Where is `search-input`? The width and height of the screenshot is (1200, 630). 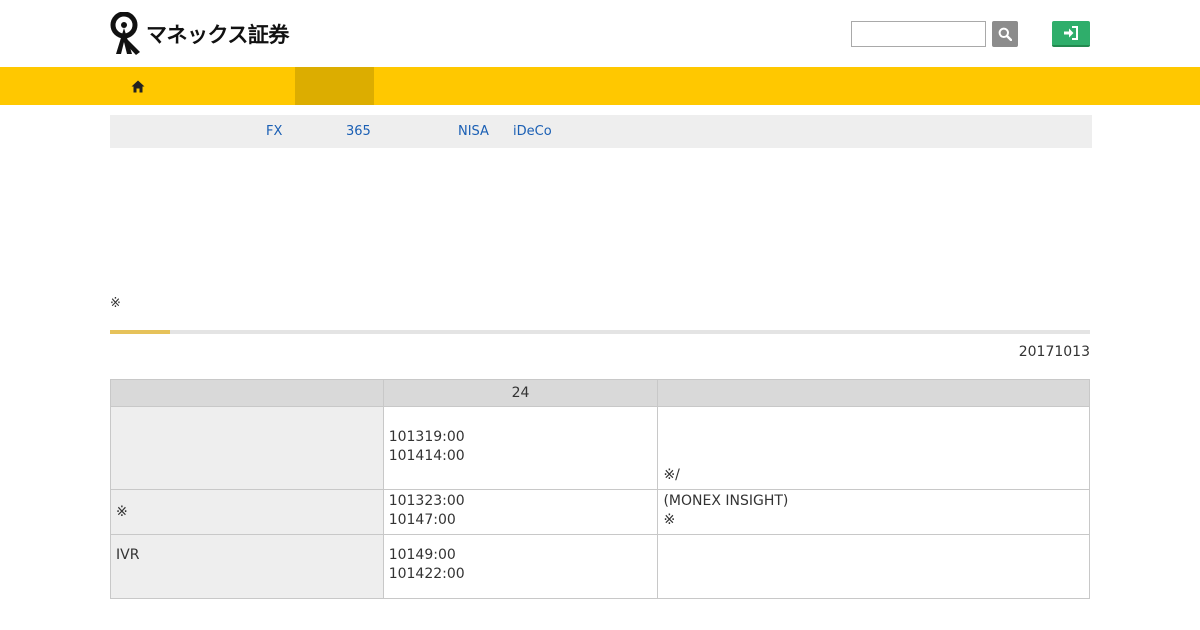 search-input is located at coordinates (918, 34).